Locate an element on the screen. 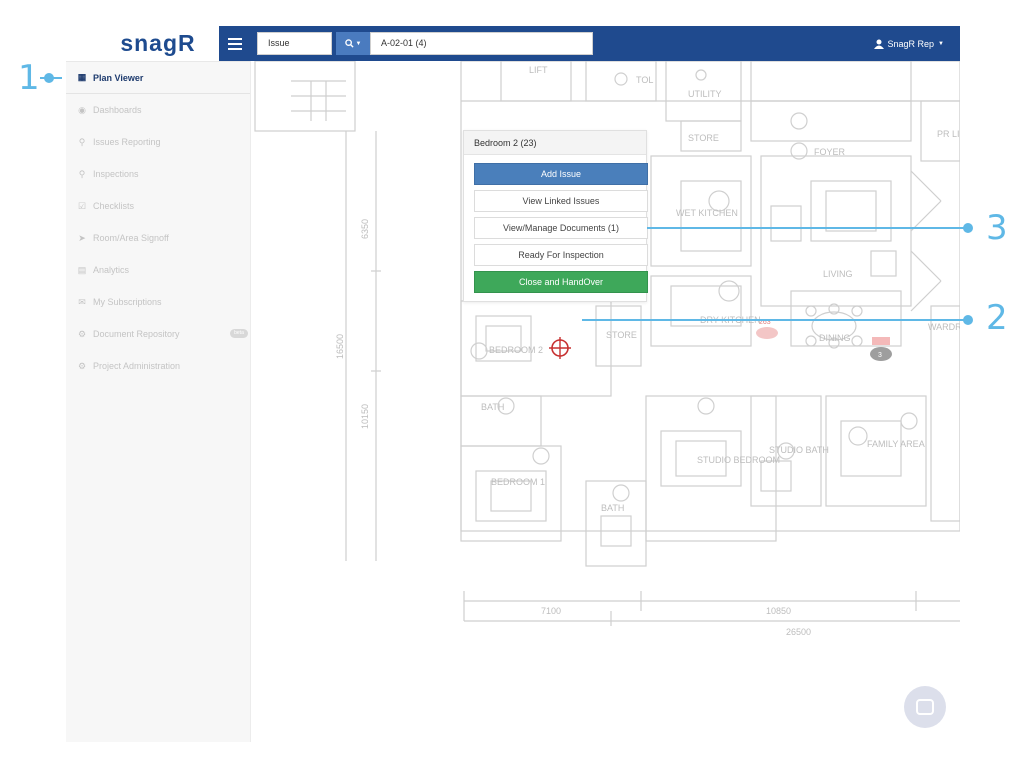  plan-label-dining: DINING is located at coordinates (835, 338).